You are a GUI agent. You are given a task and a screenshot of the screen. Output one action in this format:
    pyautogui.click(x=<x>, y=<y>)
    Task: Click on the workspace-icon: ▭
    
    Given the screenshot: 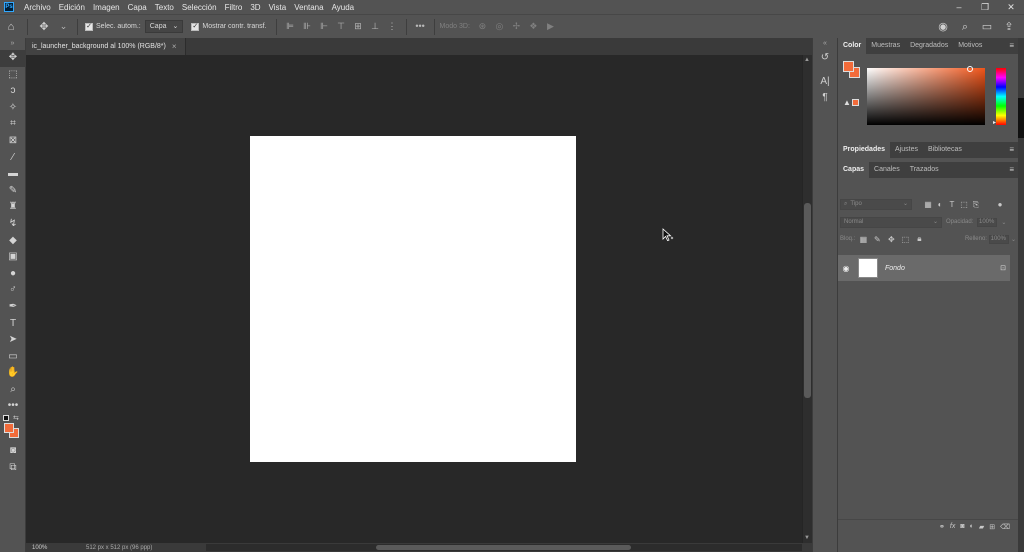 What is the action you would take?
    pyautogui.click(x=987, y=27)
    